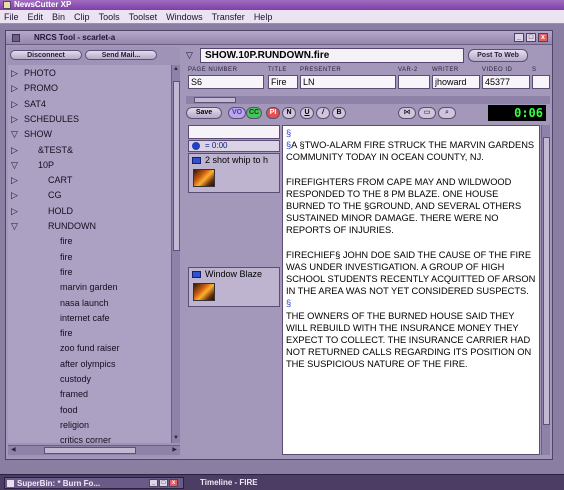 Image resolution: width=564 pixels, height=490 pixels. Describe the element at coordinates (368, 100) in the screenshot. I see `fields-horizontal-scrollbar` at that location.